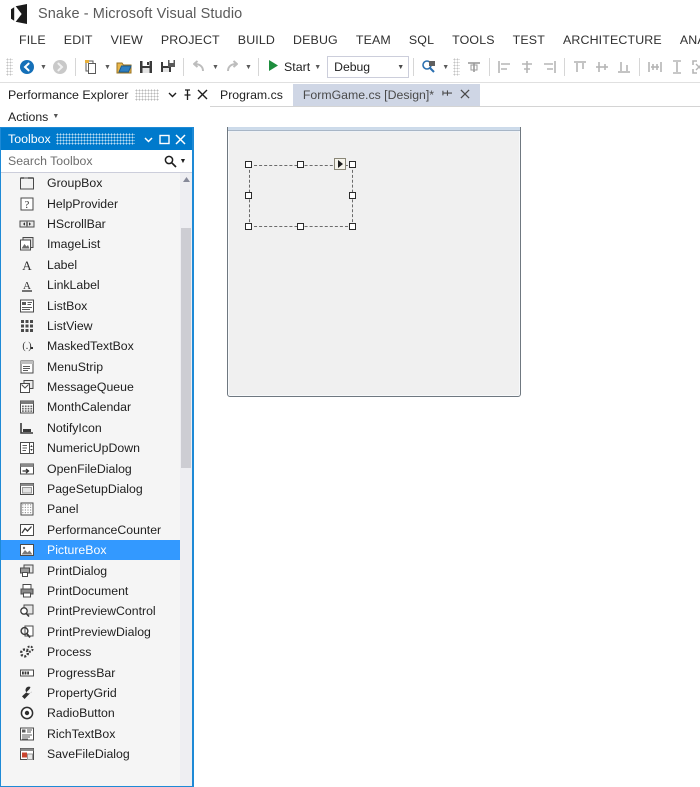  What do you see at coordinates (199, 67) in the screenshot?
I see `undo-button` at bounding box center [199, 67].